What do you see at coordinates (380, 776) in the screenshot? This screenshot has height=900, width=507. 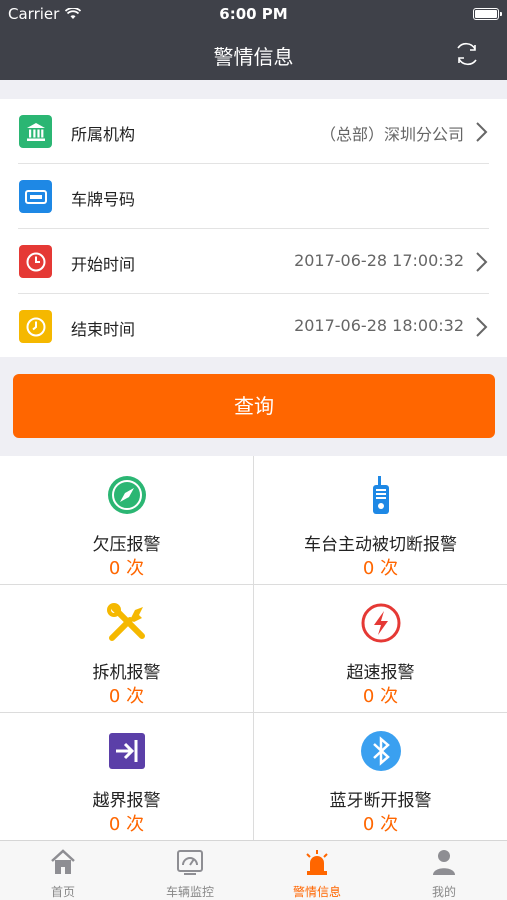 I see `alarm-bluetooth: 蓝牙断开报警 0 次` at bounding box center [380, 776].